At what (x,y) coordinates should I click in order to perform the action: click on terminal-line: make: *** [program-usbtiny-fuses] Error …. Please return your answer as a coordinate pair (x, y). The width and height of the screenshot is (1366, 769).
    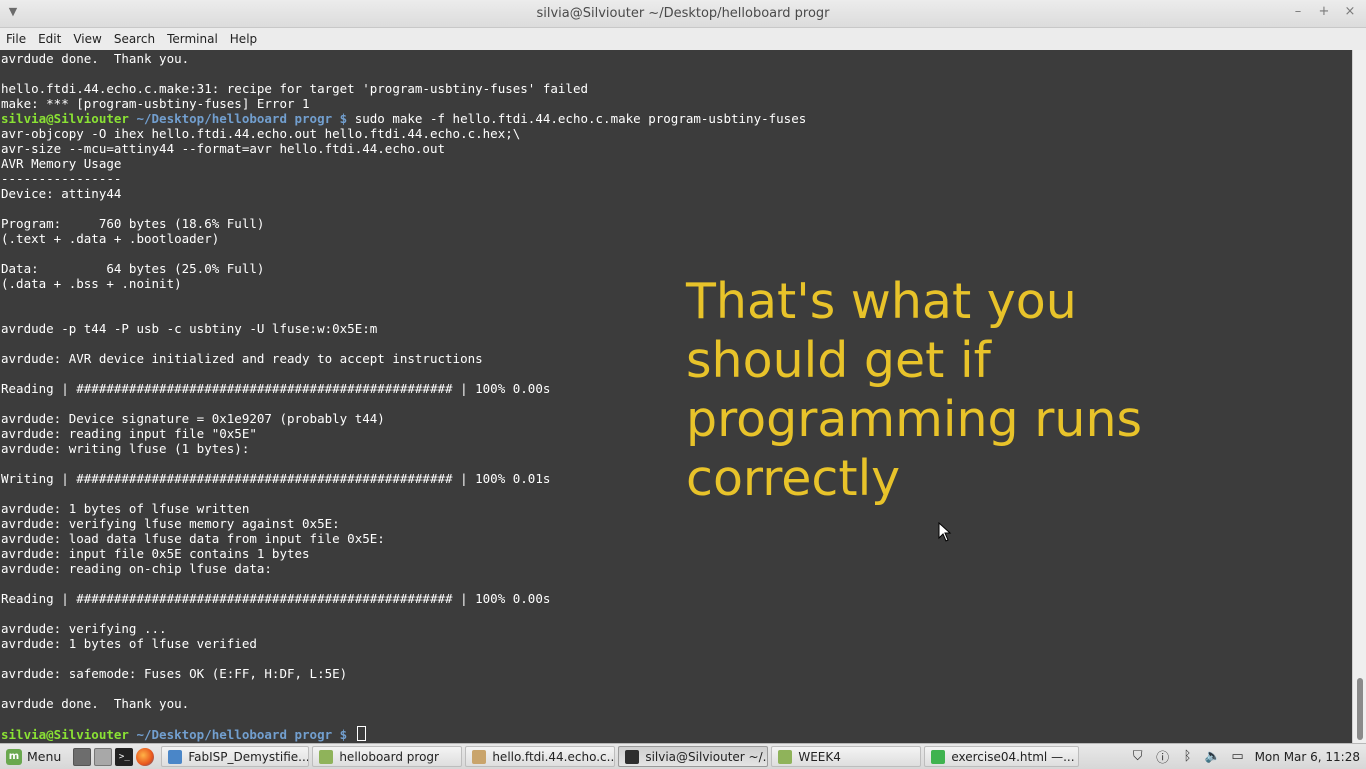
    Looking at the image, I should click on (155, 103).